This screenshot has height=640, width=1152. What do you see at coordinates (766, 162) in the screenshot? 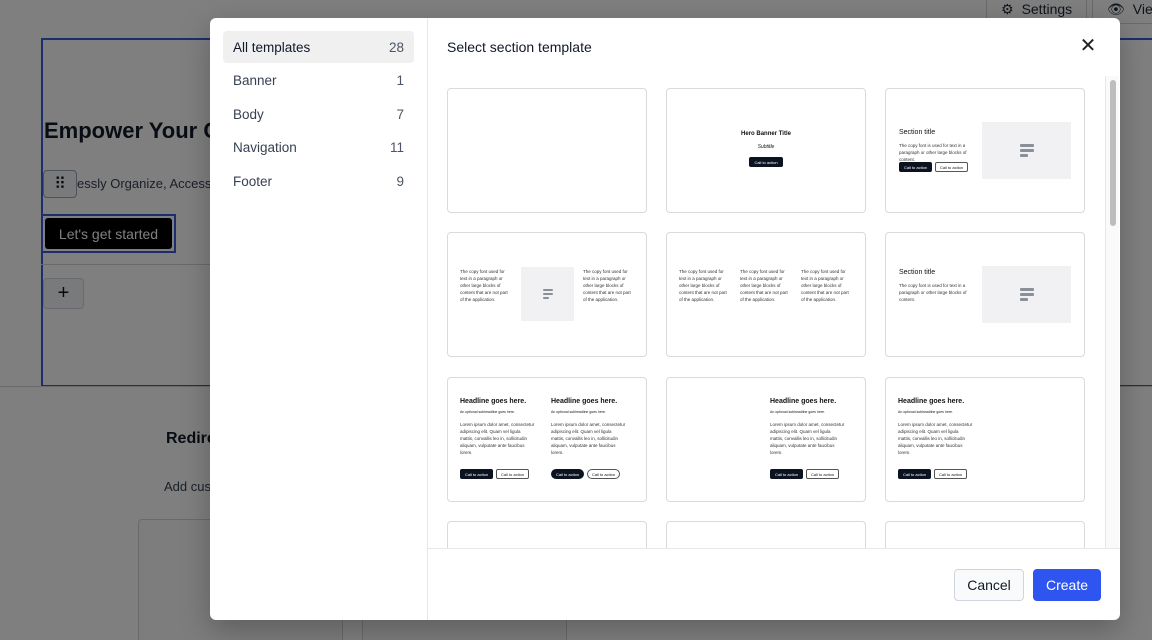
I see `thumb-hero-button: Call to action` at bounding box center [766, 162].